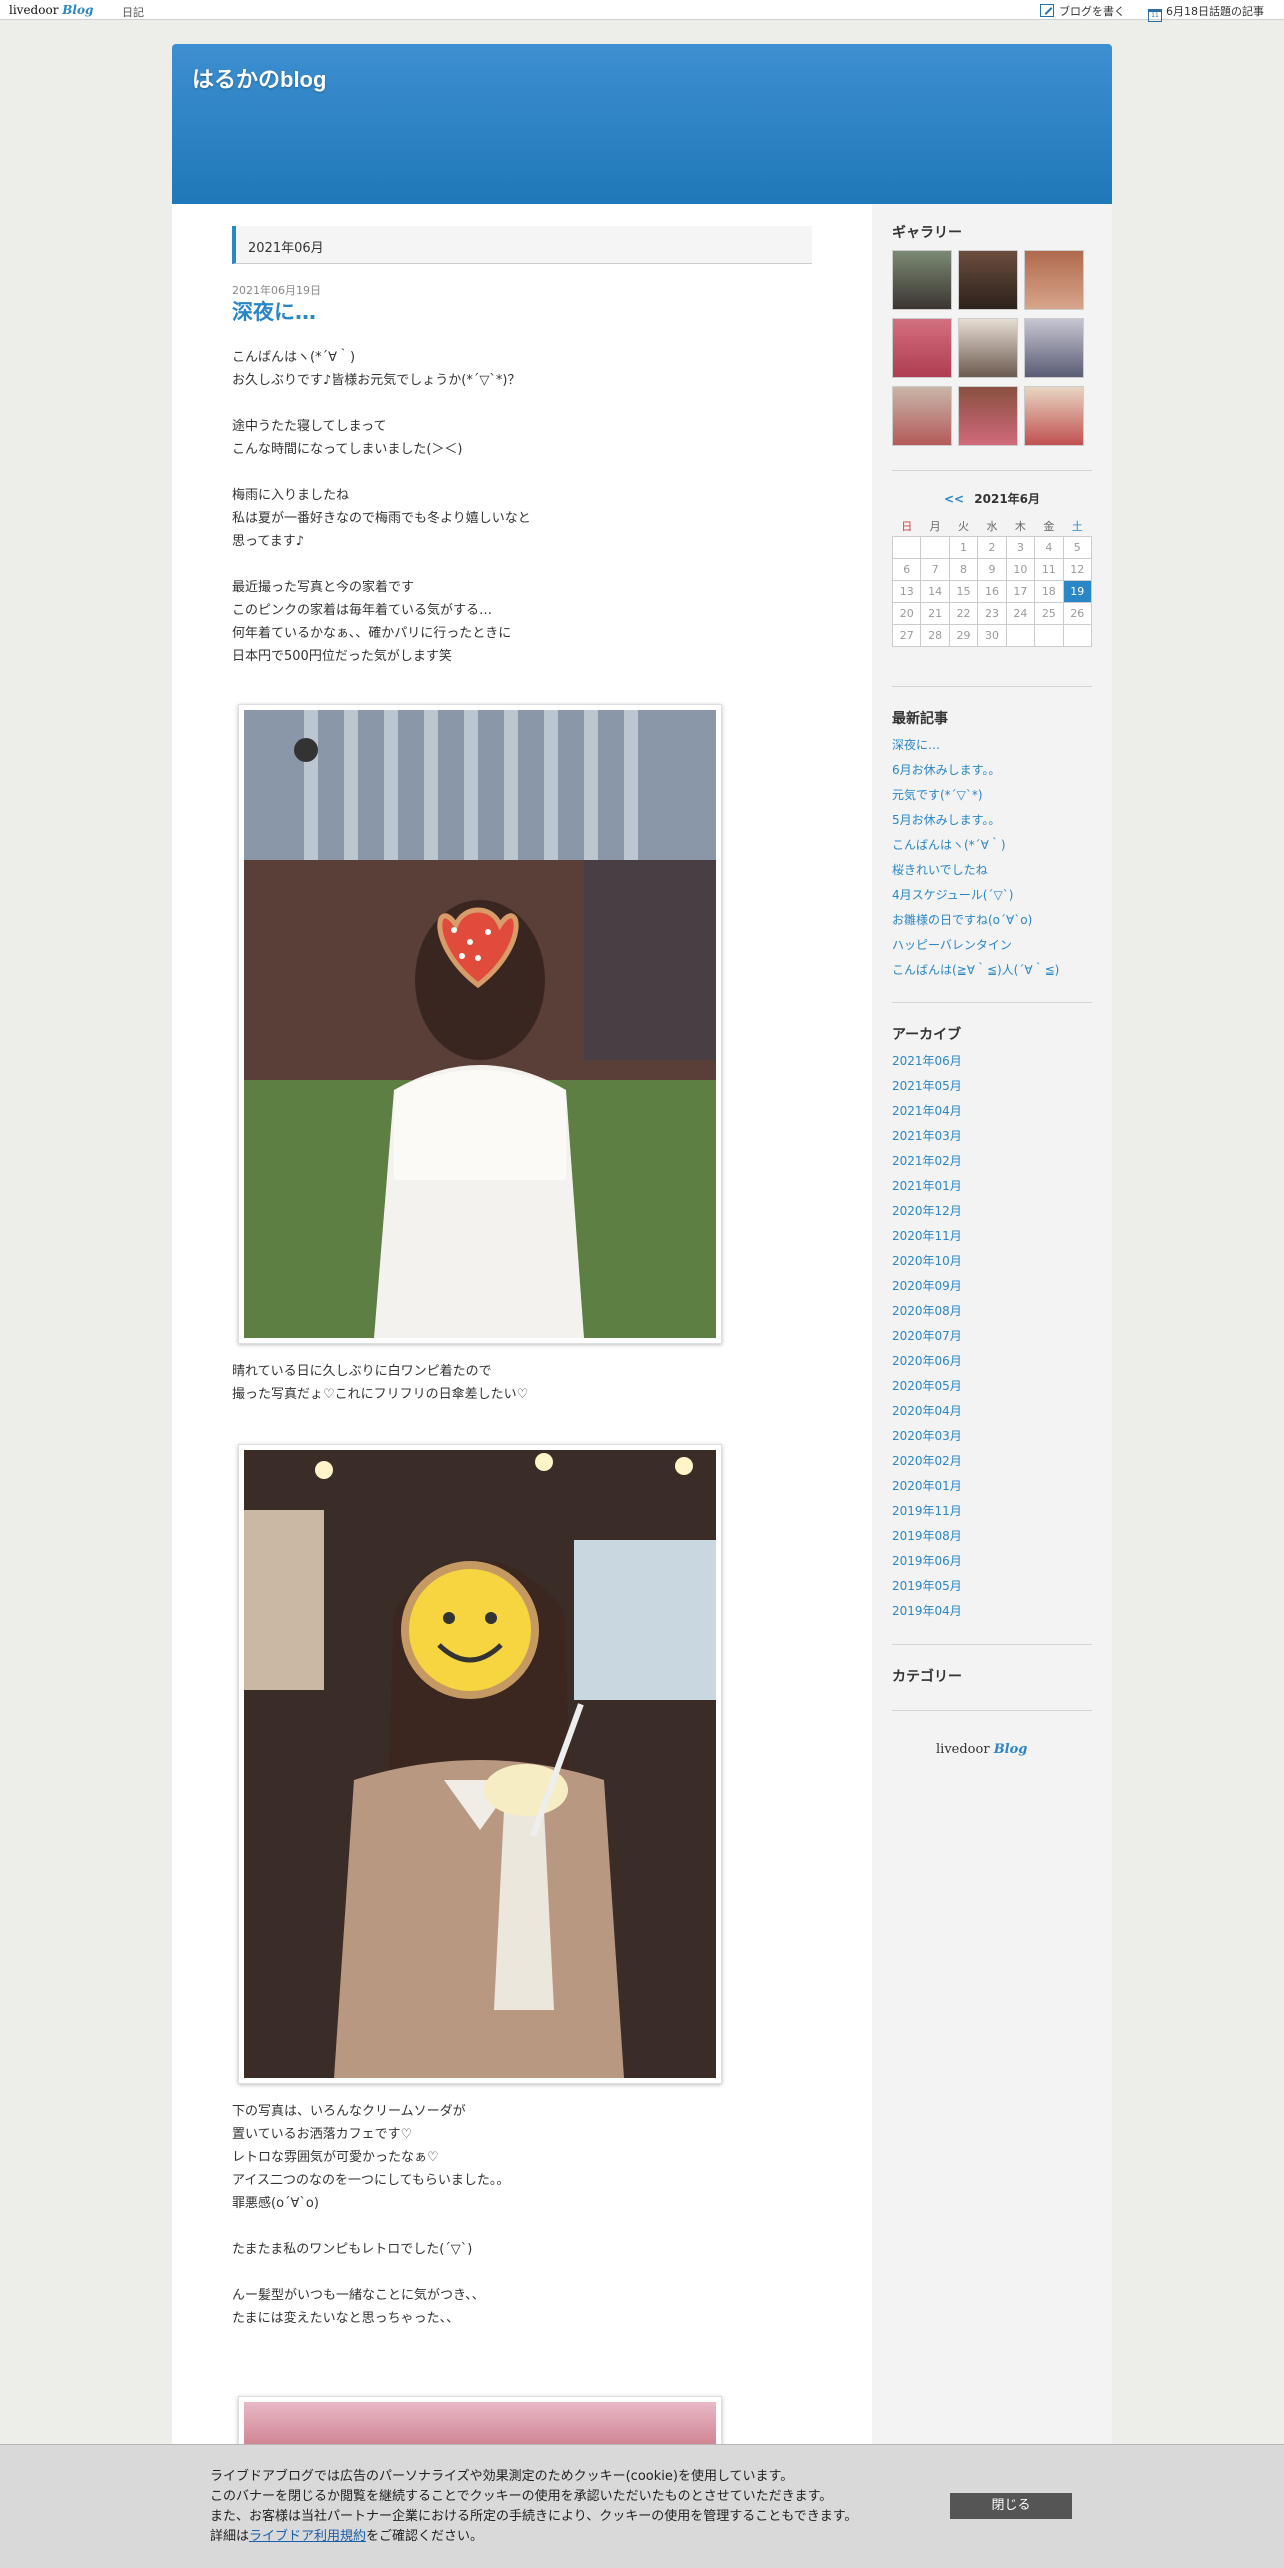 The width and height of the screenshot is (1284, 2568). I want to click on recent-post-link: 5月お休みします。。, so click(975, 823).